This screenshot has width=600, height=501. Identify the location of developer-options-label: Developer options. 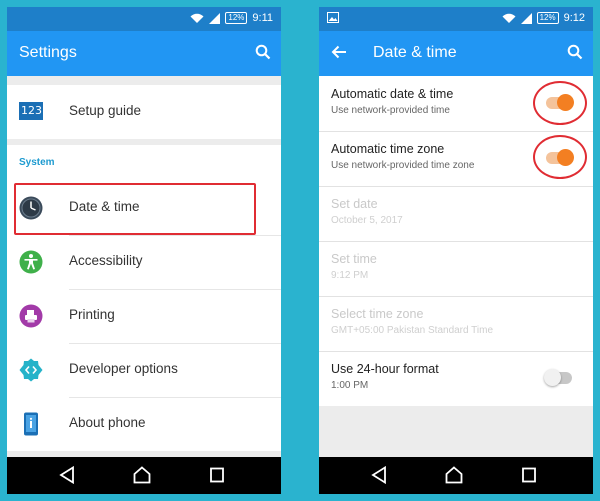
(123, 368).